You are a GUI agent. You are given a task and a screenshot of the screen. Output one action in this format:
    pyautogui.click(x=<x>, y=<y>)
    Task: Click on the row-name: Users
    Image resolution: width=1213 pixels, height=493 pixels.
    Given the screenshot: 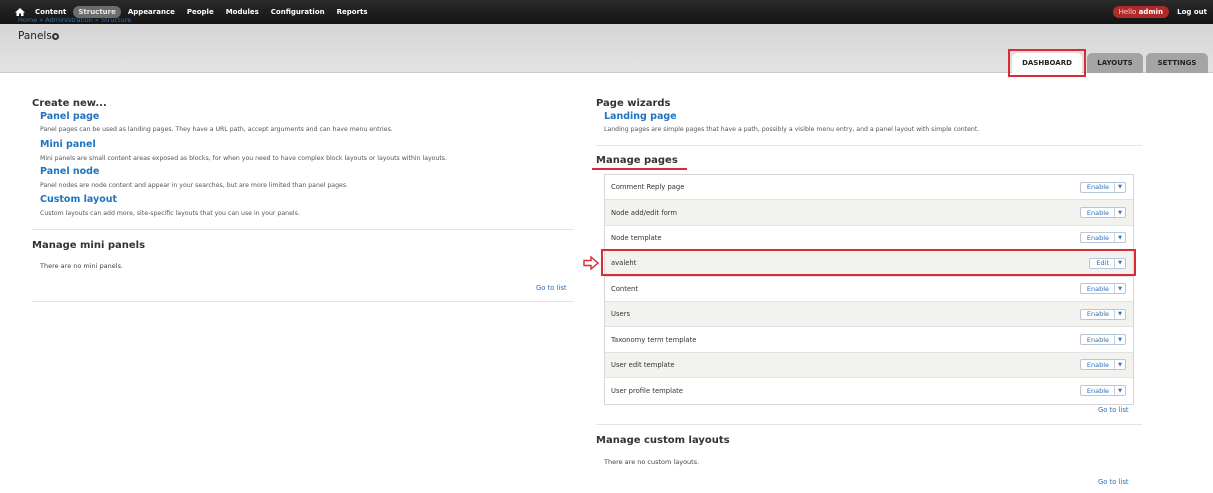 What is the action you would take?
    pyautogui.click(x=620, y=314)
    